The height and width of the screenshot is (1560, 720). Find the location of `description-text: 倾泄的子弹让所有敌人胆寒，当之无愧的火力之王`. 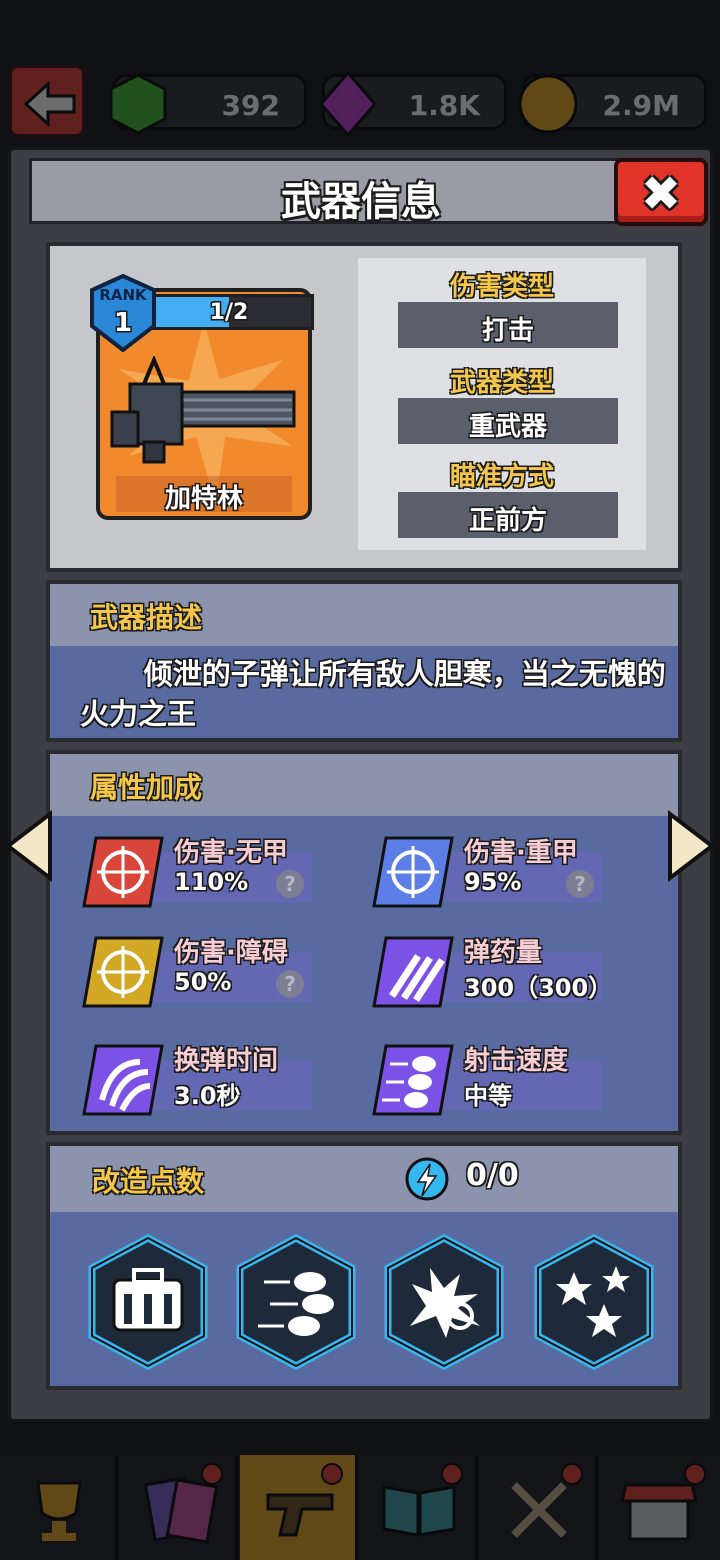

description-text: 倾泄的子弹让所有敌人胆寒，当之无愧的火力之王 is located at coordinates (373, 694).